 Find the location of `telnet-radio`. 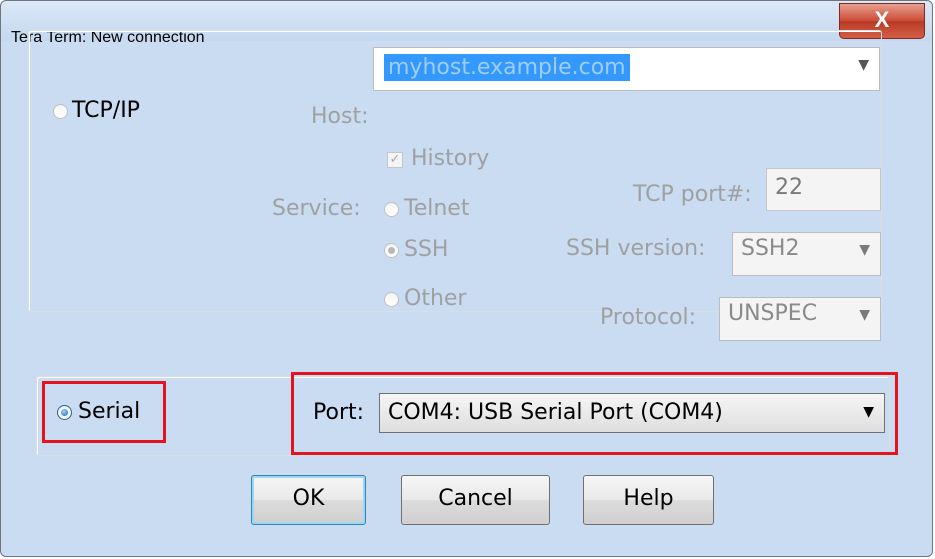

telnet-radio is located at coordinates (391, 209).